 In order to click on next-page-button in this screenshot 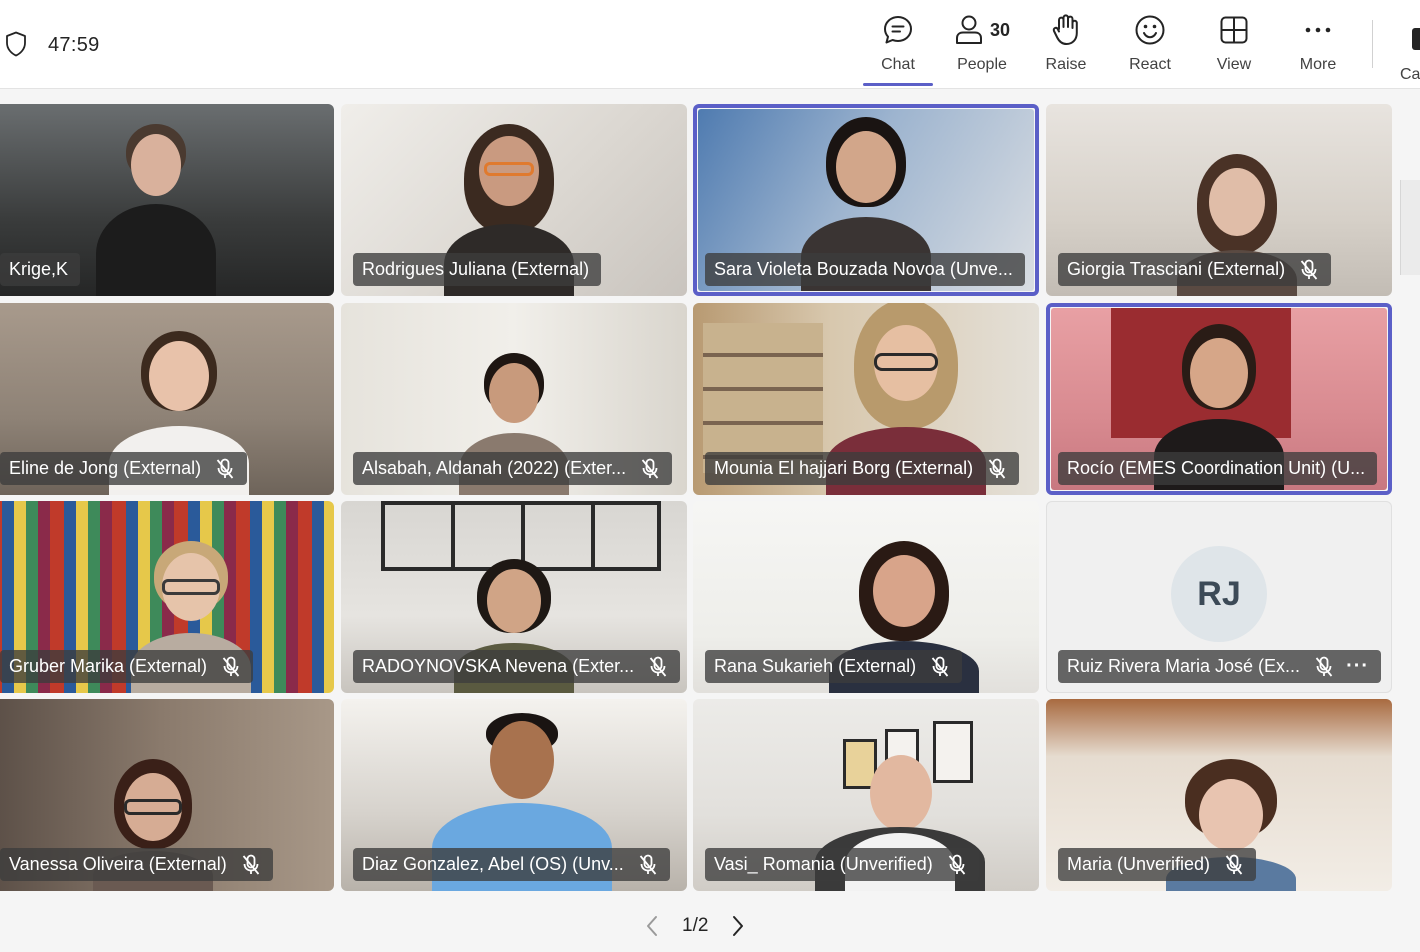, I will do `click(738, 926)`.